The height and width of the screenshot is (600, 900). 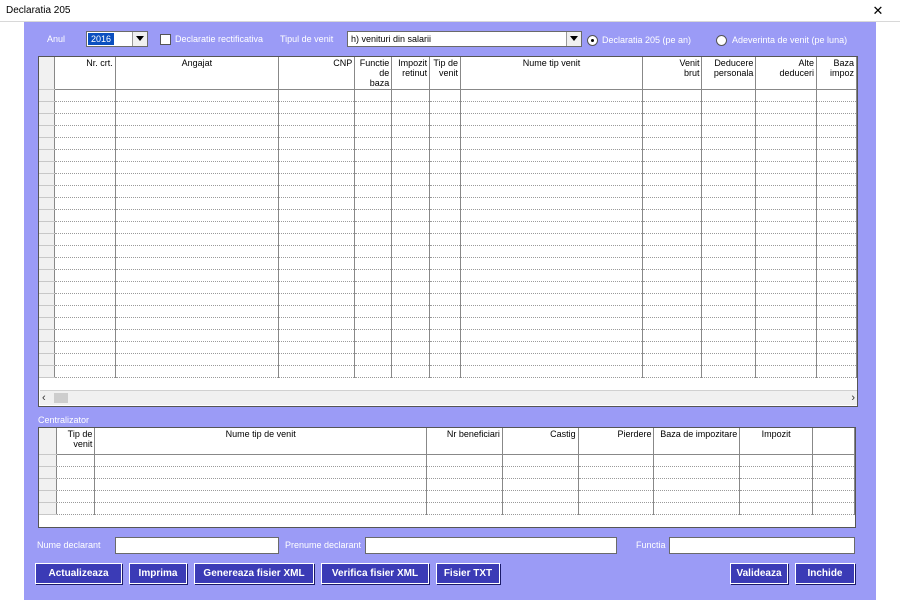 What do you see at coordinates (759, 573) in the screenshot?
I see `valideaza-button: Valideaza` at bounding box center [759, 573].